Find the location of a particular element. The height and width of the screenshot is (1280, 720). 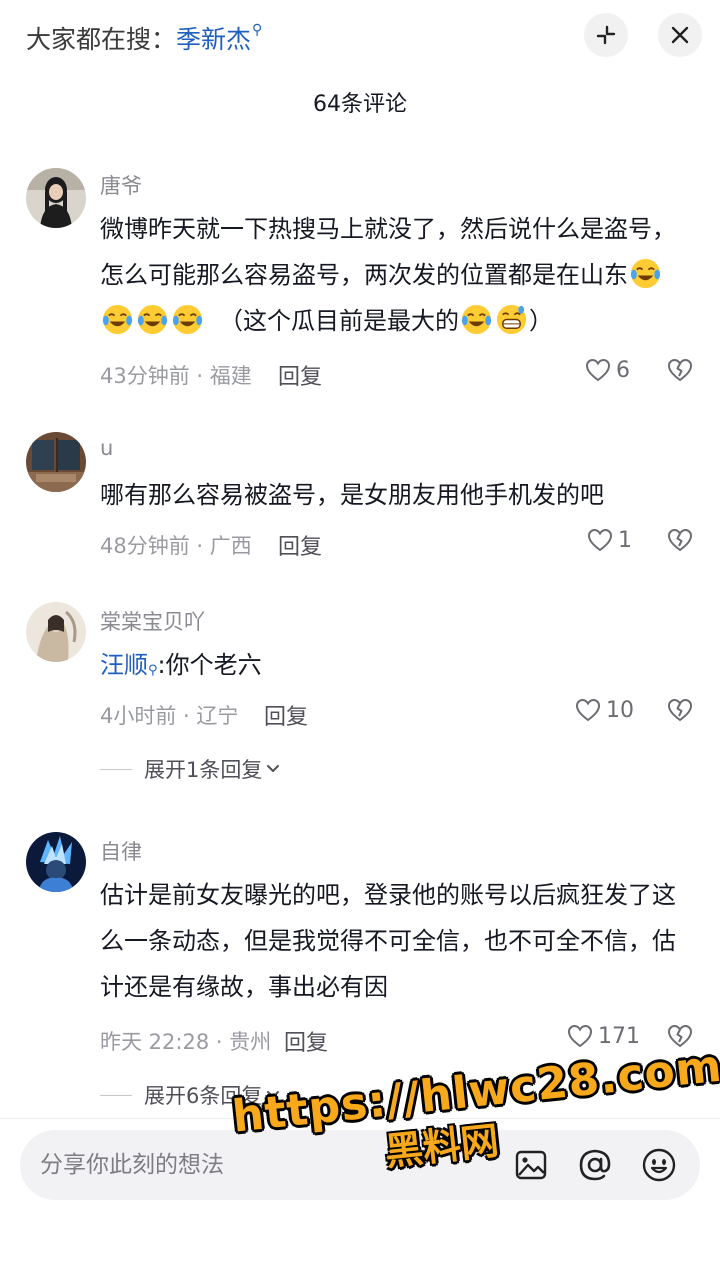

emoji-button is located at coordinates (659, 1165).